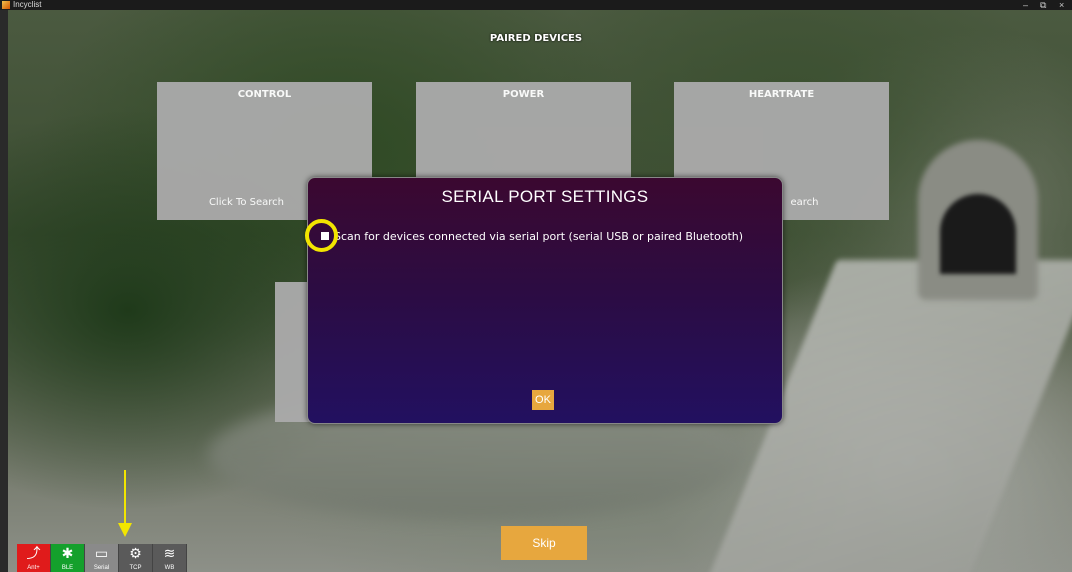 The width and height of the screenshot is (1072, 572). What do you see at coordinates (27, 4) in the screenshot?
I see `window-title: Incyclist` at bounding box center [27, 4].